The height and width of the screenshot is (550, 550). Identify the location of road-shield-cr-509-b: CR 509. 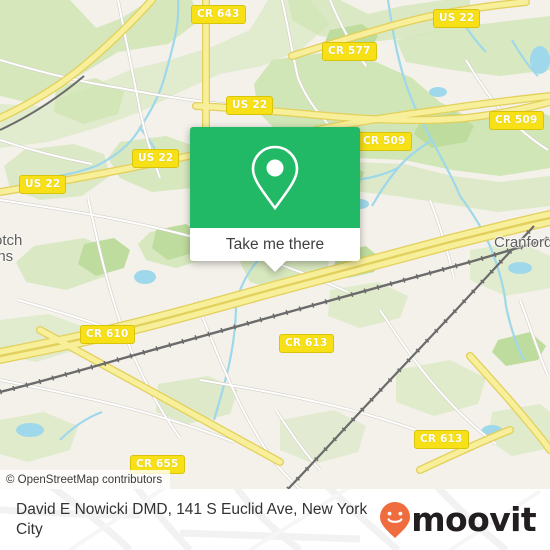
(384, 141).